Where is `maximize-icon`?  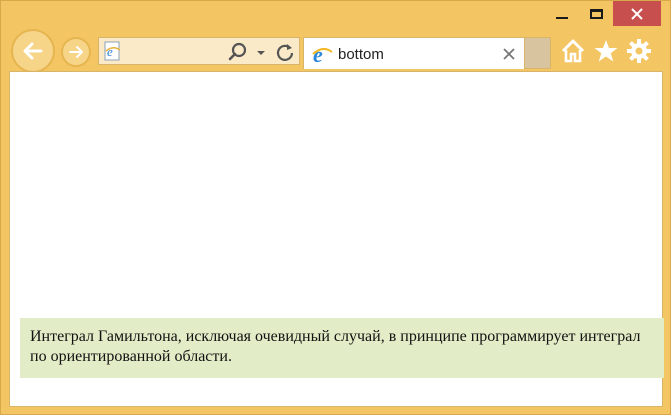
maximize-icon is located at coordinates (596, 14).